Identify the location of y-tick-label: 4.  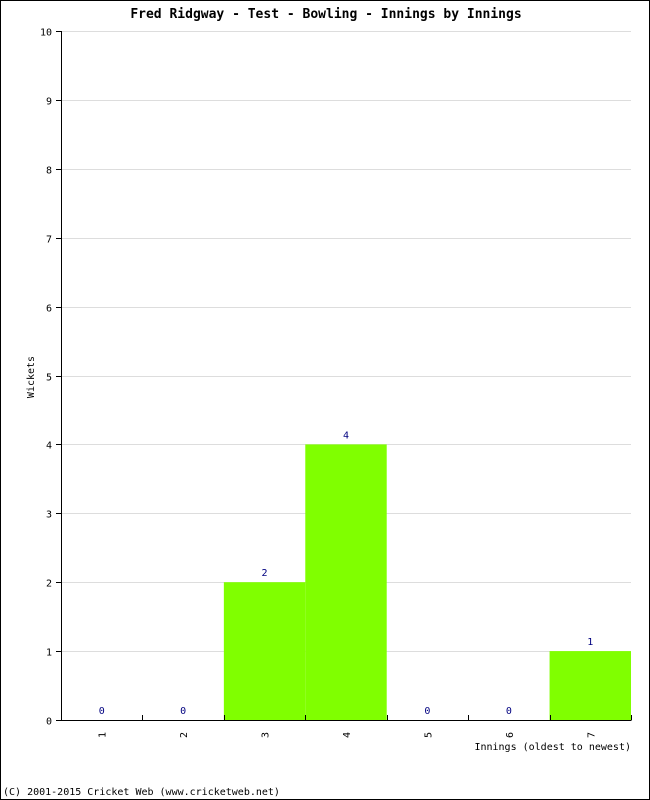
(49, 446).